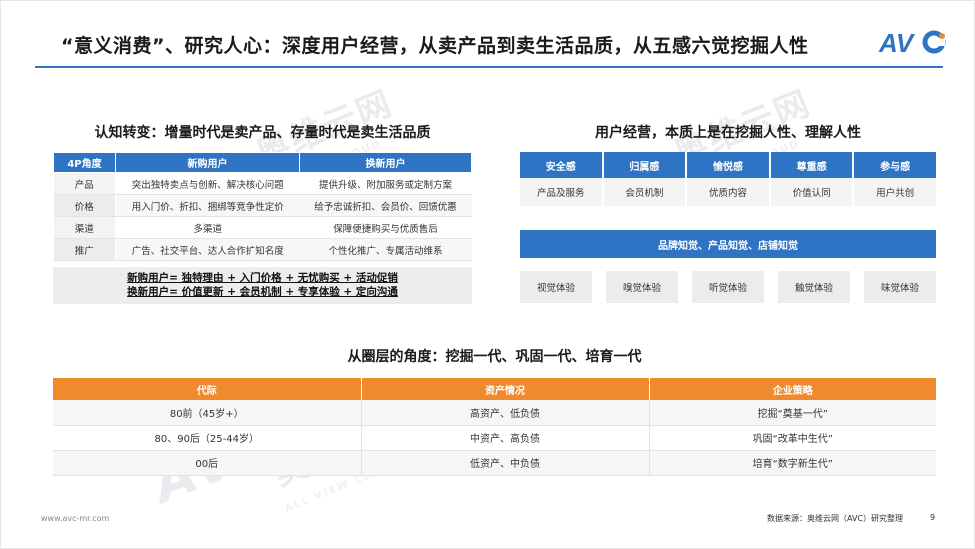  I want to click on table-cell: 中资产、高负债, so click(505, 438).